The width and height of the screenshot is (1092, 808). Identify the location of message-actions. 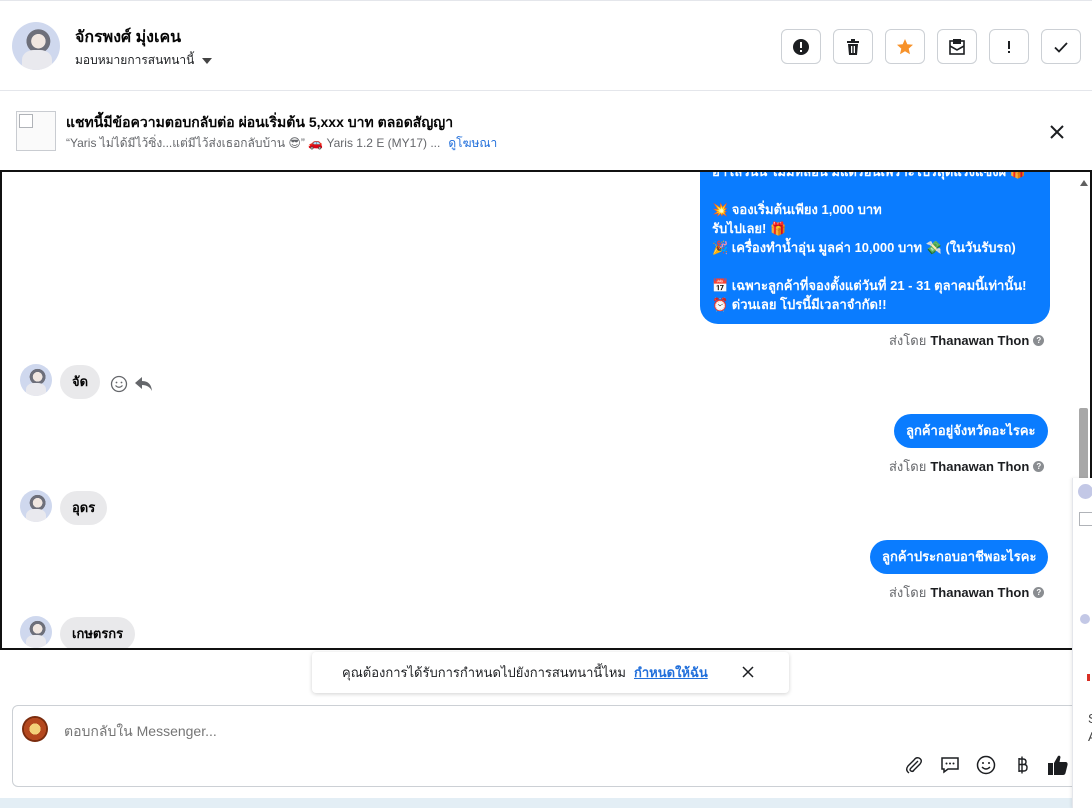
(132, 384).